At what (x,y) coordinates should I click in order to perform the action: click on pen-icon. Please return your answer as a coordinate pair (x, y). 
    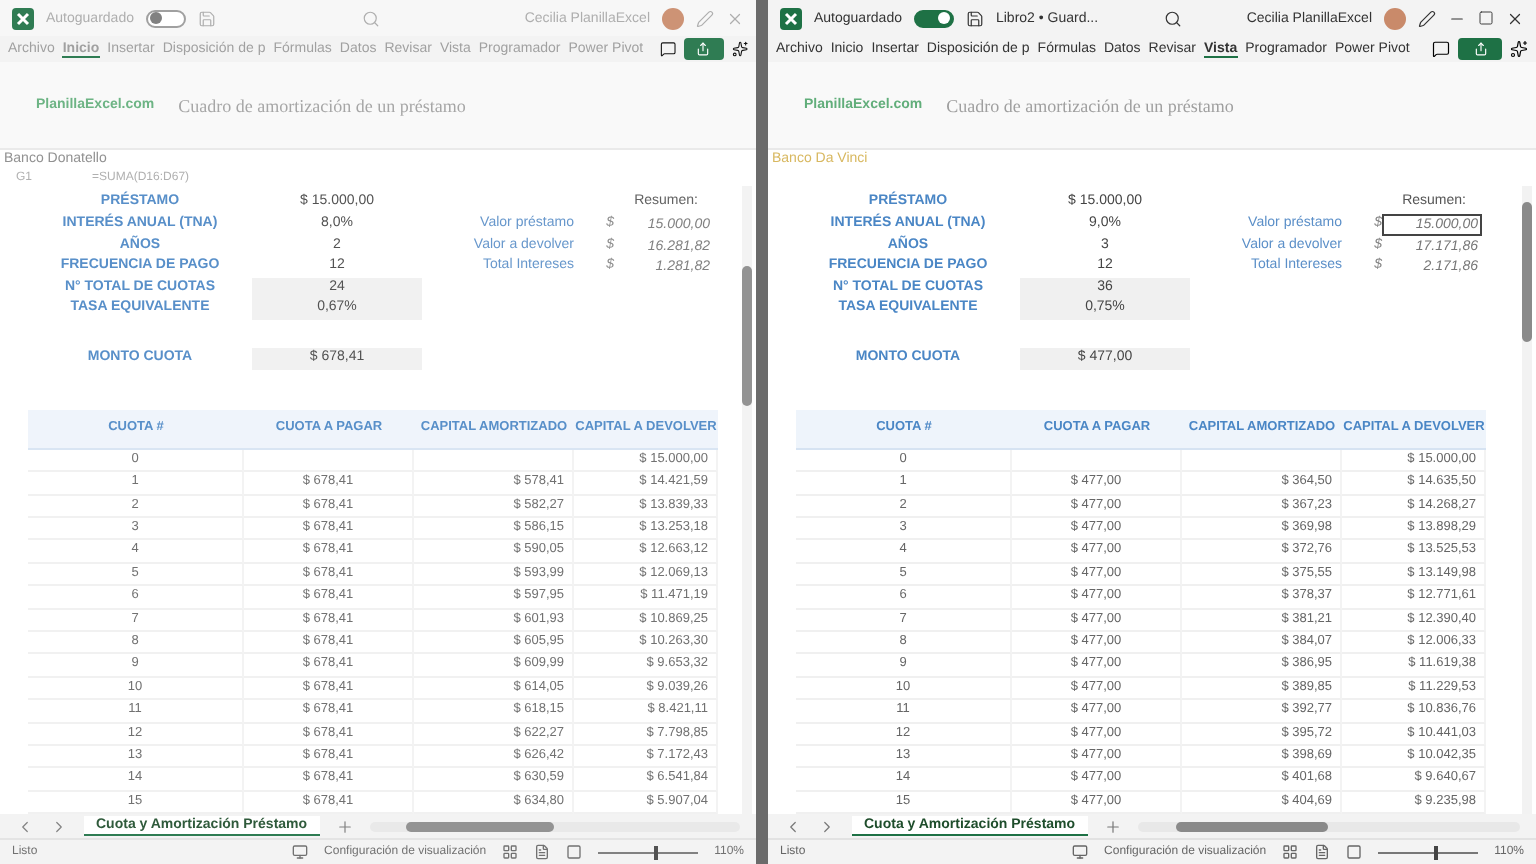
    Looking at the image, I should click on (1427, 18).